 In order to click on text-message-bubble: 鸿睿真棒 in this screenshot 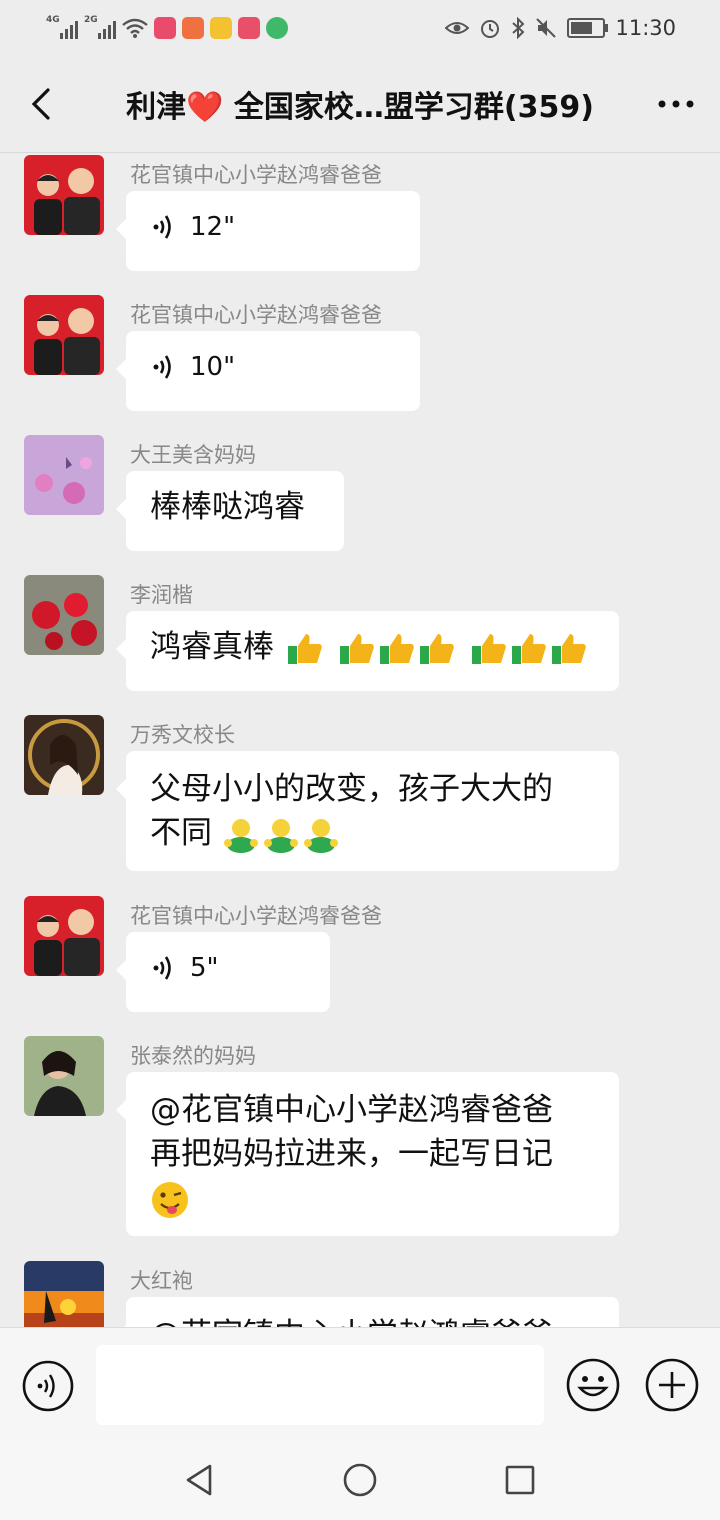, I will do `click(367, 651)`.